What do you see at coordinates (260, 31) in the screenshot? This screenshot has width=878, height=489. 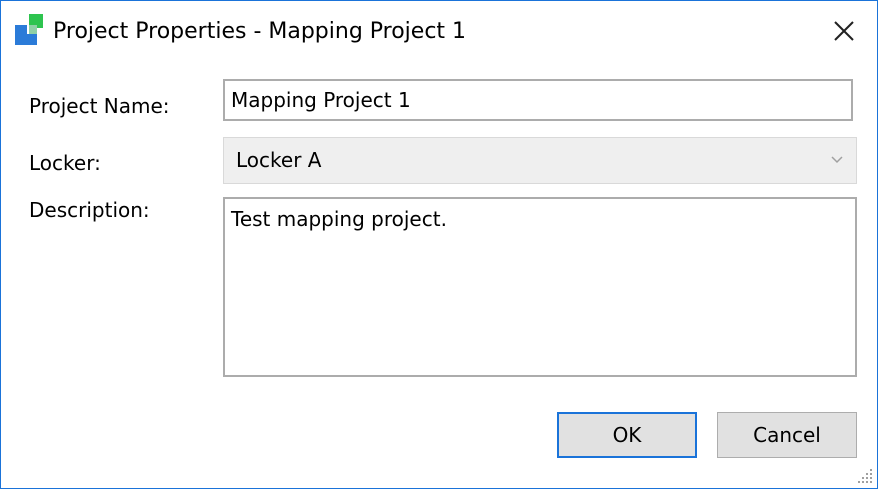 I see `window-title: Project Properties - Mapping Project 1` at bounding box center [260, 31].